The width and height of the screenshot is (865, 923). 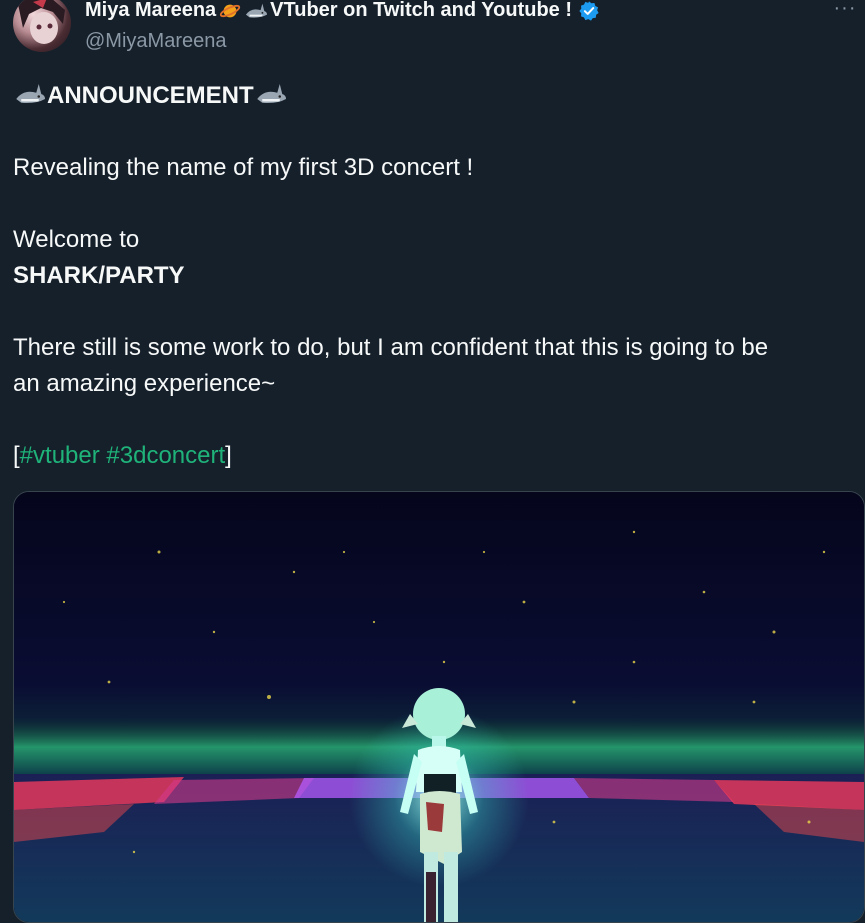 What do you see at coordinates (165, 455) in the screenshot?
I see `hashtag-3dconcert: #3dconcert` at bounding box center [165, 455].